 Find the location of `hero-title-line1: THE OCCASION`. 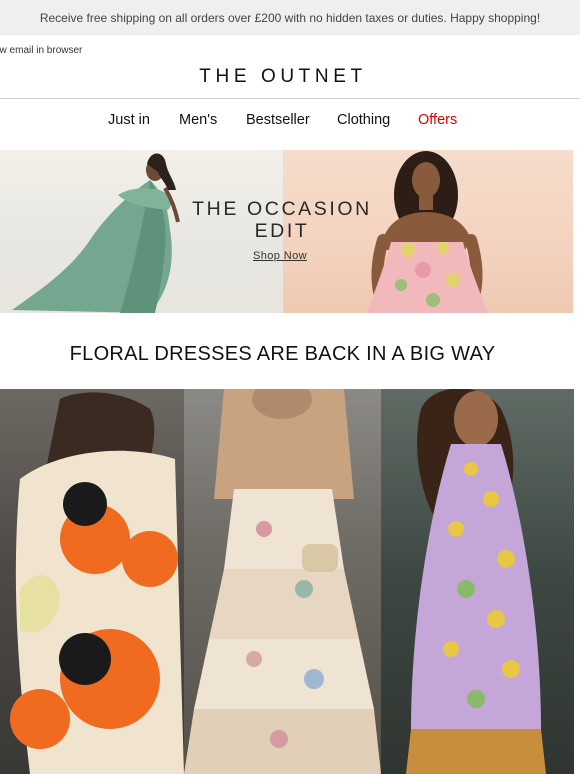

hero-title-line1: THE OCCASION is located at coordinates (282, 209).